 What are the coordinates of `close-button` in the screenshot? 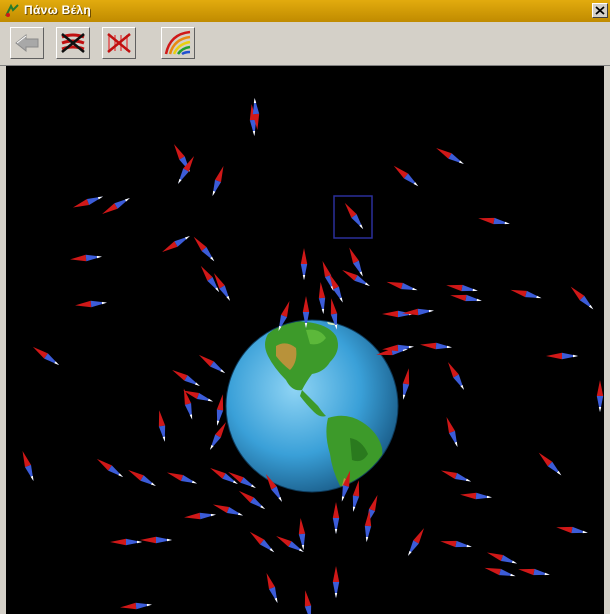 It's located at (600, 10).